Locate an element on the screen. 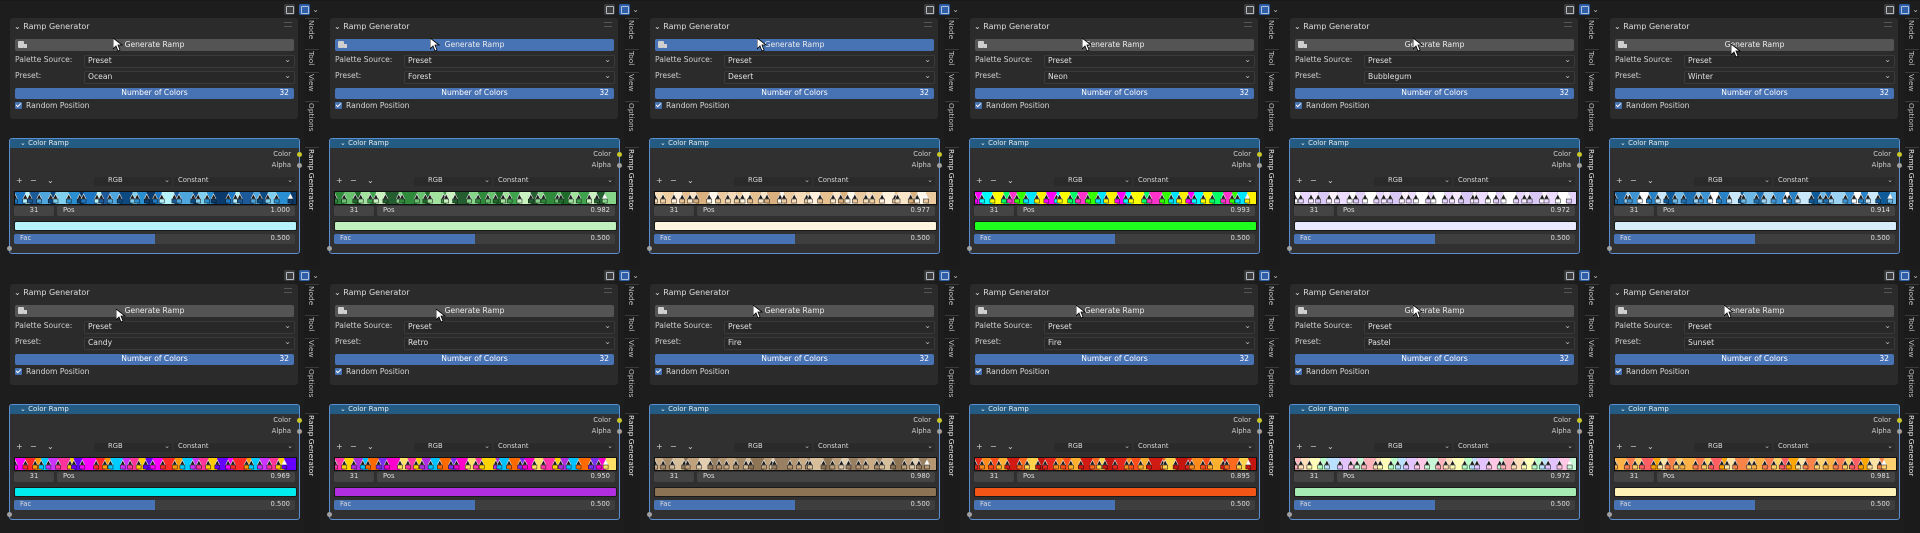 Image resolution: width=1920 pixels, height=533 pixels. alpha-socket is located at coordinates (619, 431).